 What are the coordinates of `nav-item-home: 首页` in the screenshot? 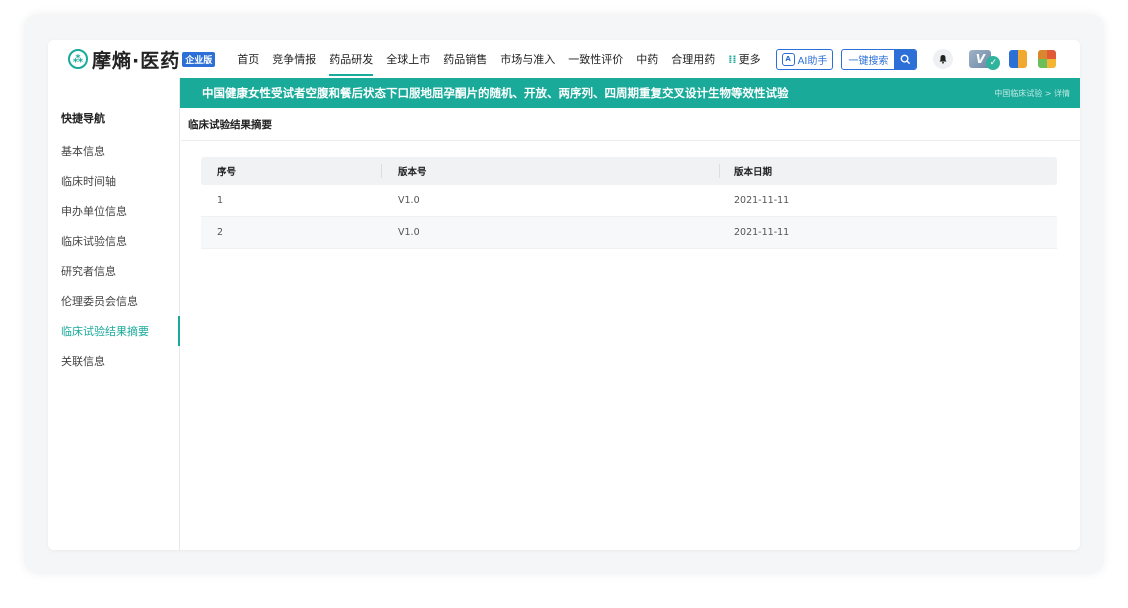 It's located at (248, 59).